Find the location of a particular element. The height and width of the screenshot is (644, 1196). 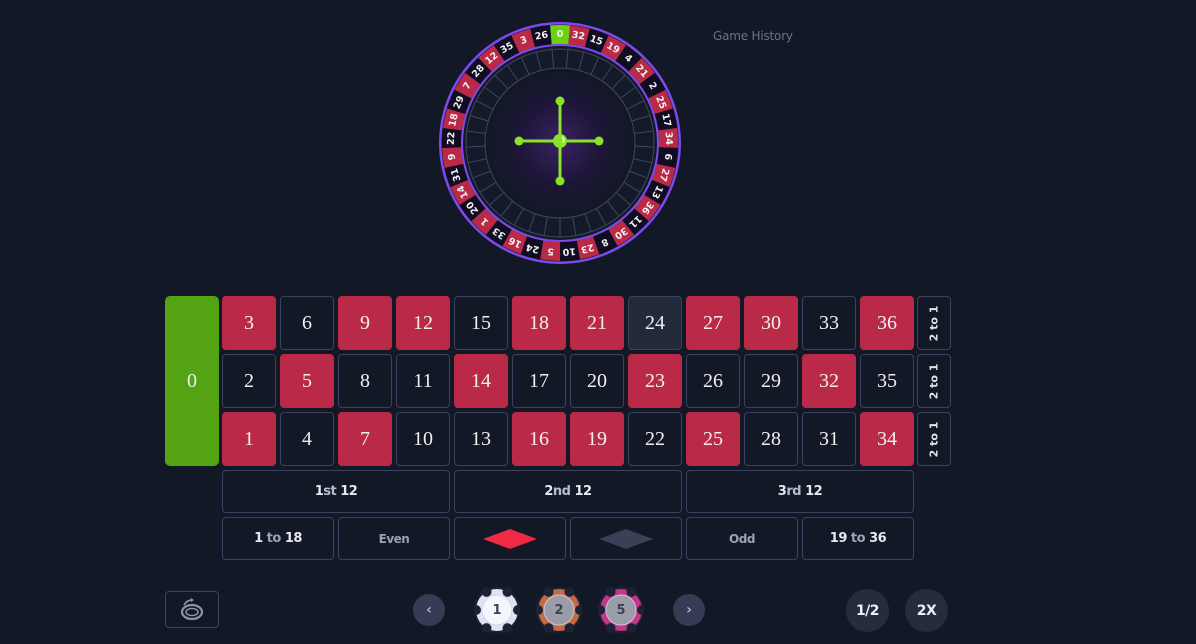

bet-number-11: 11 is located at coordinates (423, 381).